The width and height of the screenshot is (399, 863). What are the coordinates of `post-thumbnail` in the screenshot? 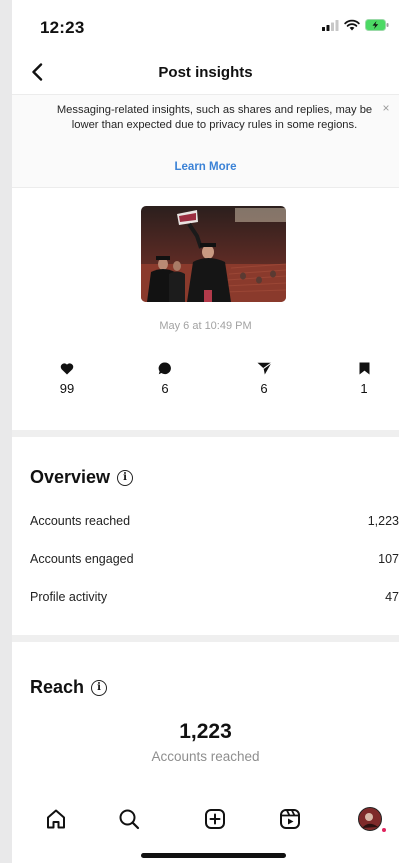 It's located at (213, 254).